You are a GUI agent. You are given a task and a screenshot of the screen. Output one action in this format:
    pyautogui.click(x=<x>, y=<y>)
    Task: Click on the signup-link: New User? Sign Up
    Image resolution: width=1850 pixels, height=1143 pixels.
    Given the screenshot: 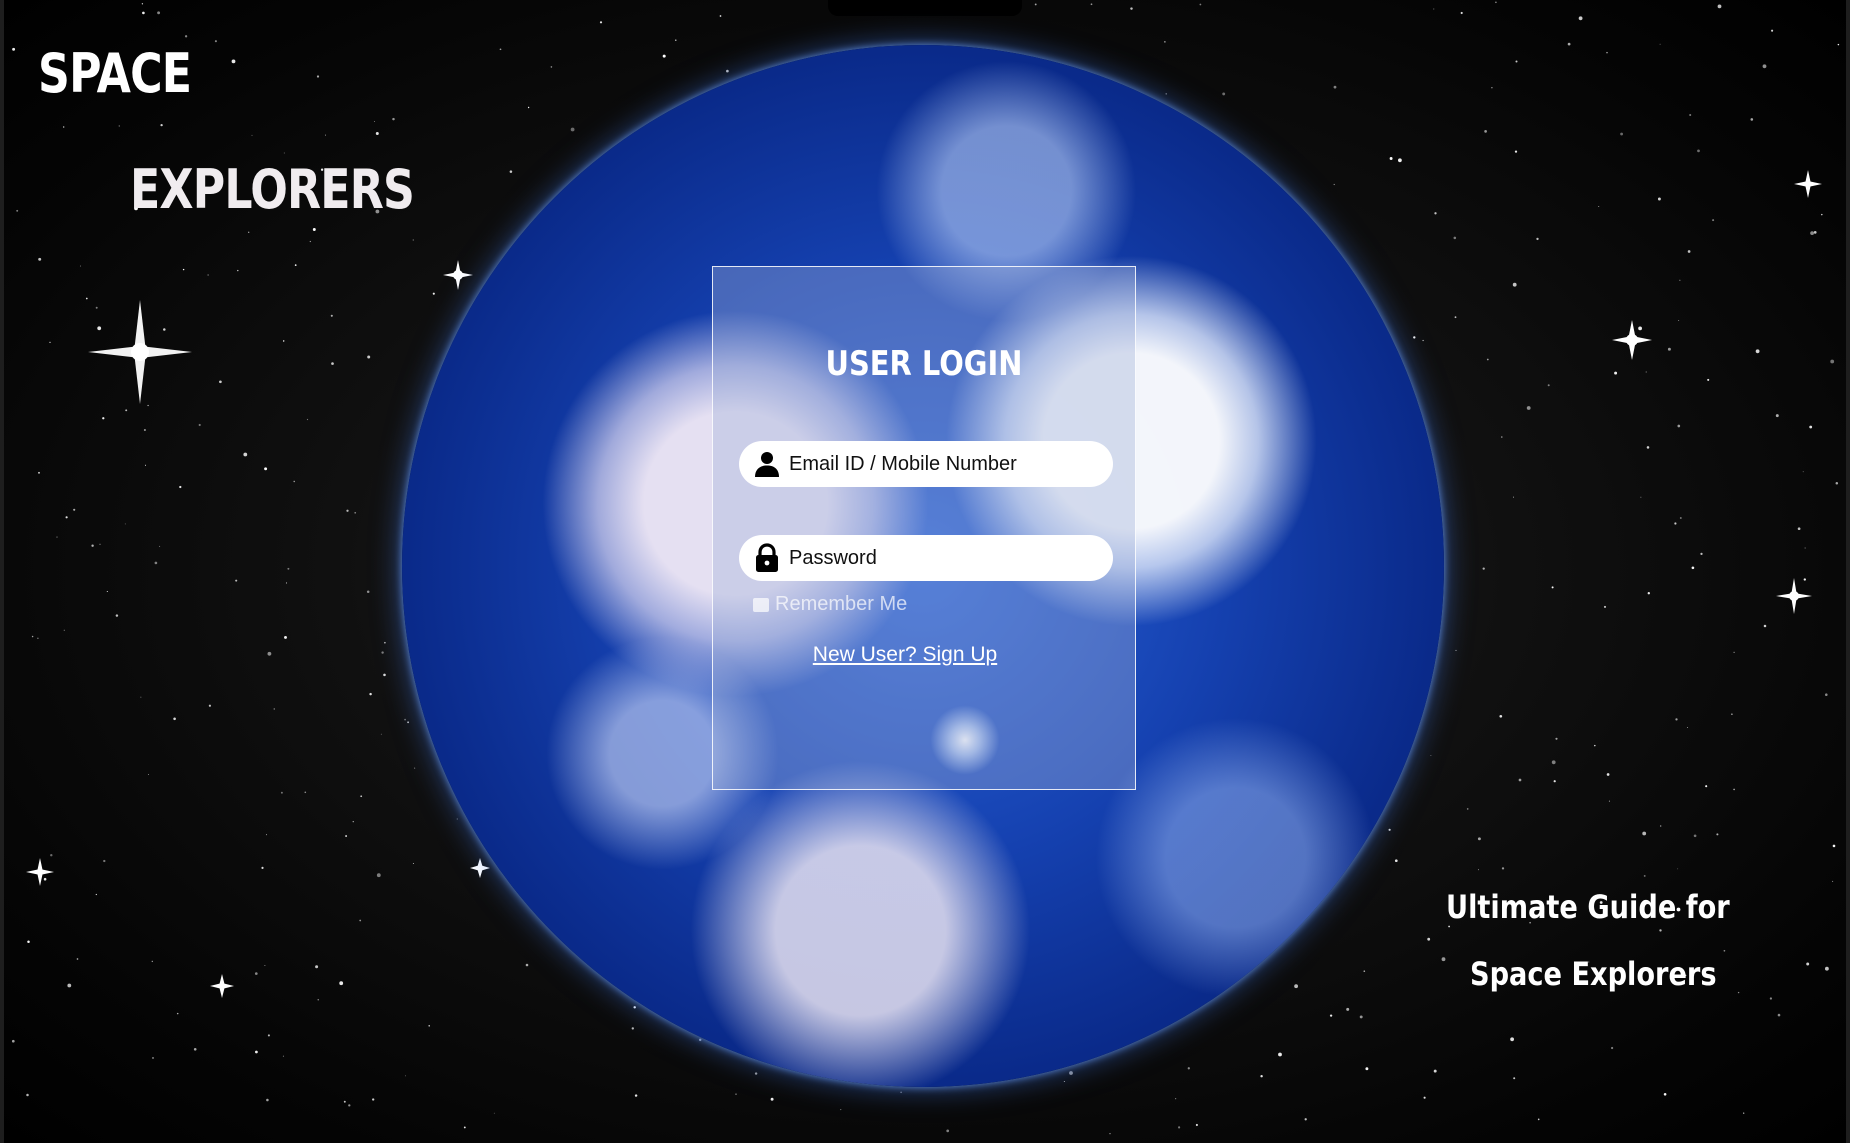 What is the action you would take?
    pyautogui.click(x=905, y=655)
    